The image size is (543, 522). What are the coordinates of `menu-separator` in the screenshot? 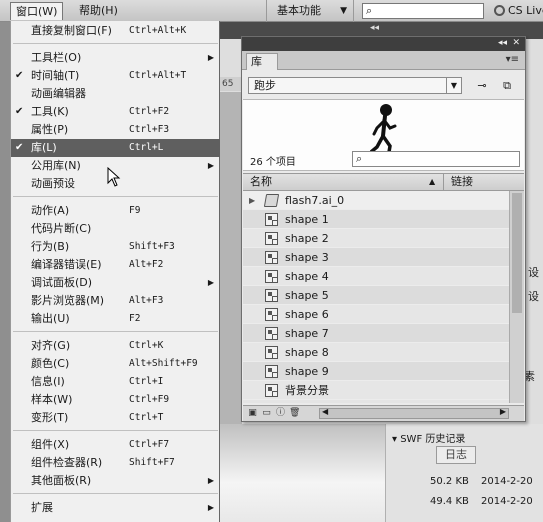 It's located at (115, 493).